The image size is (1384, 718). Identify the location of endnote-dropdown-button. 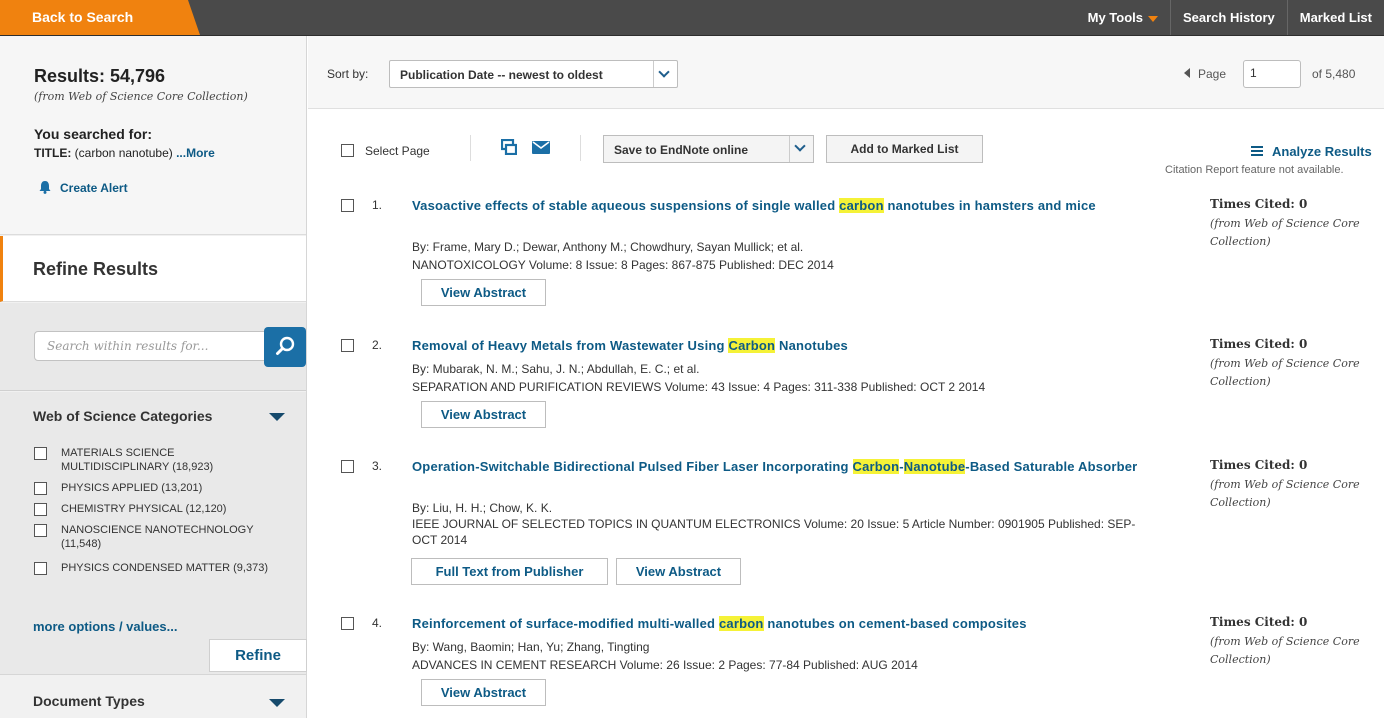
(801, 149).